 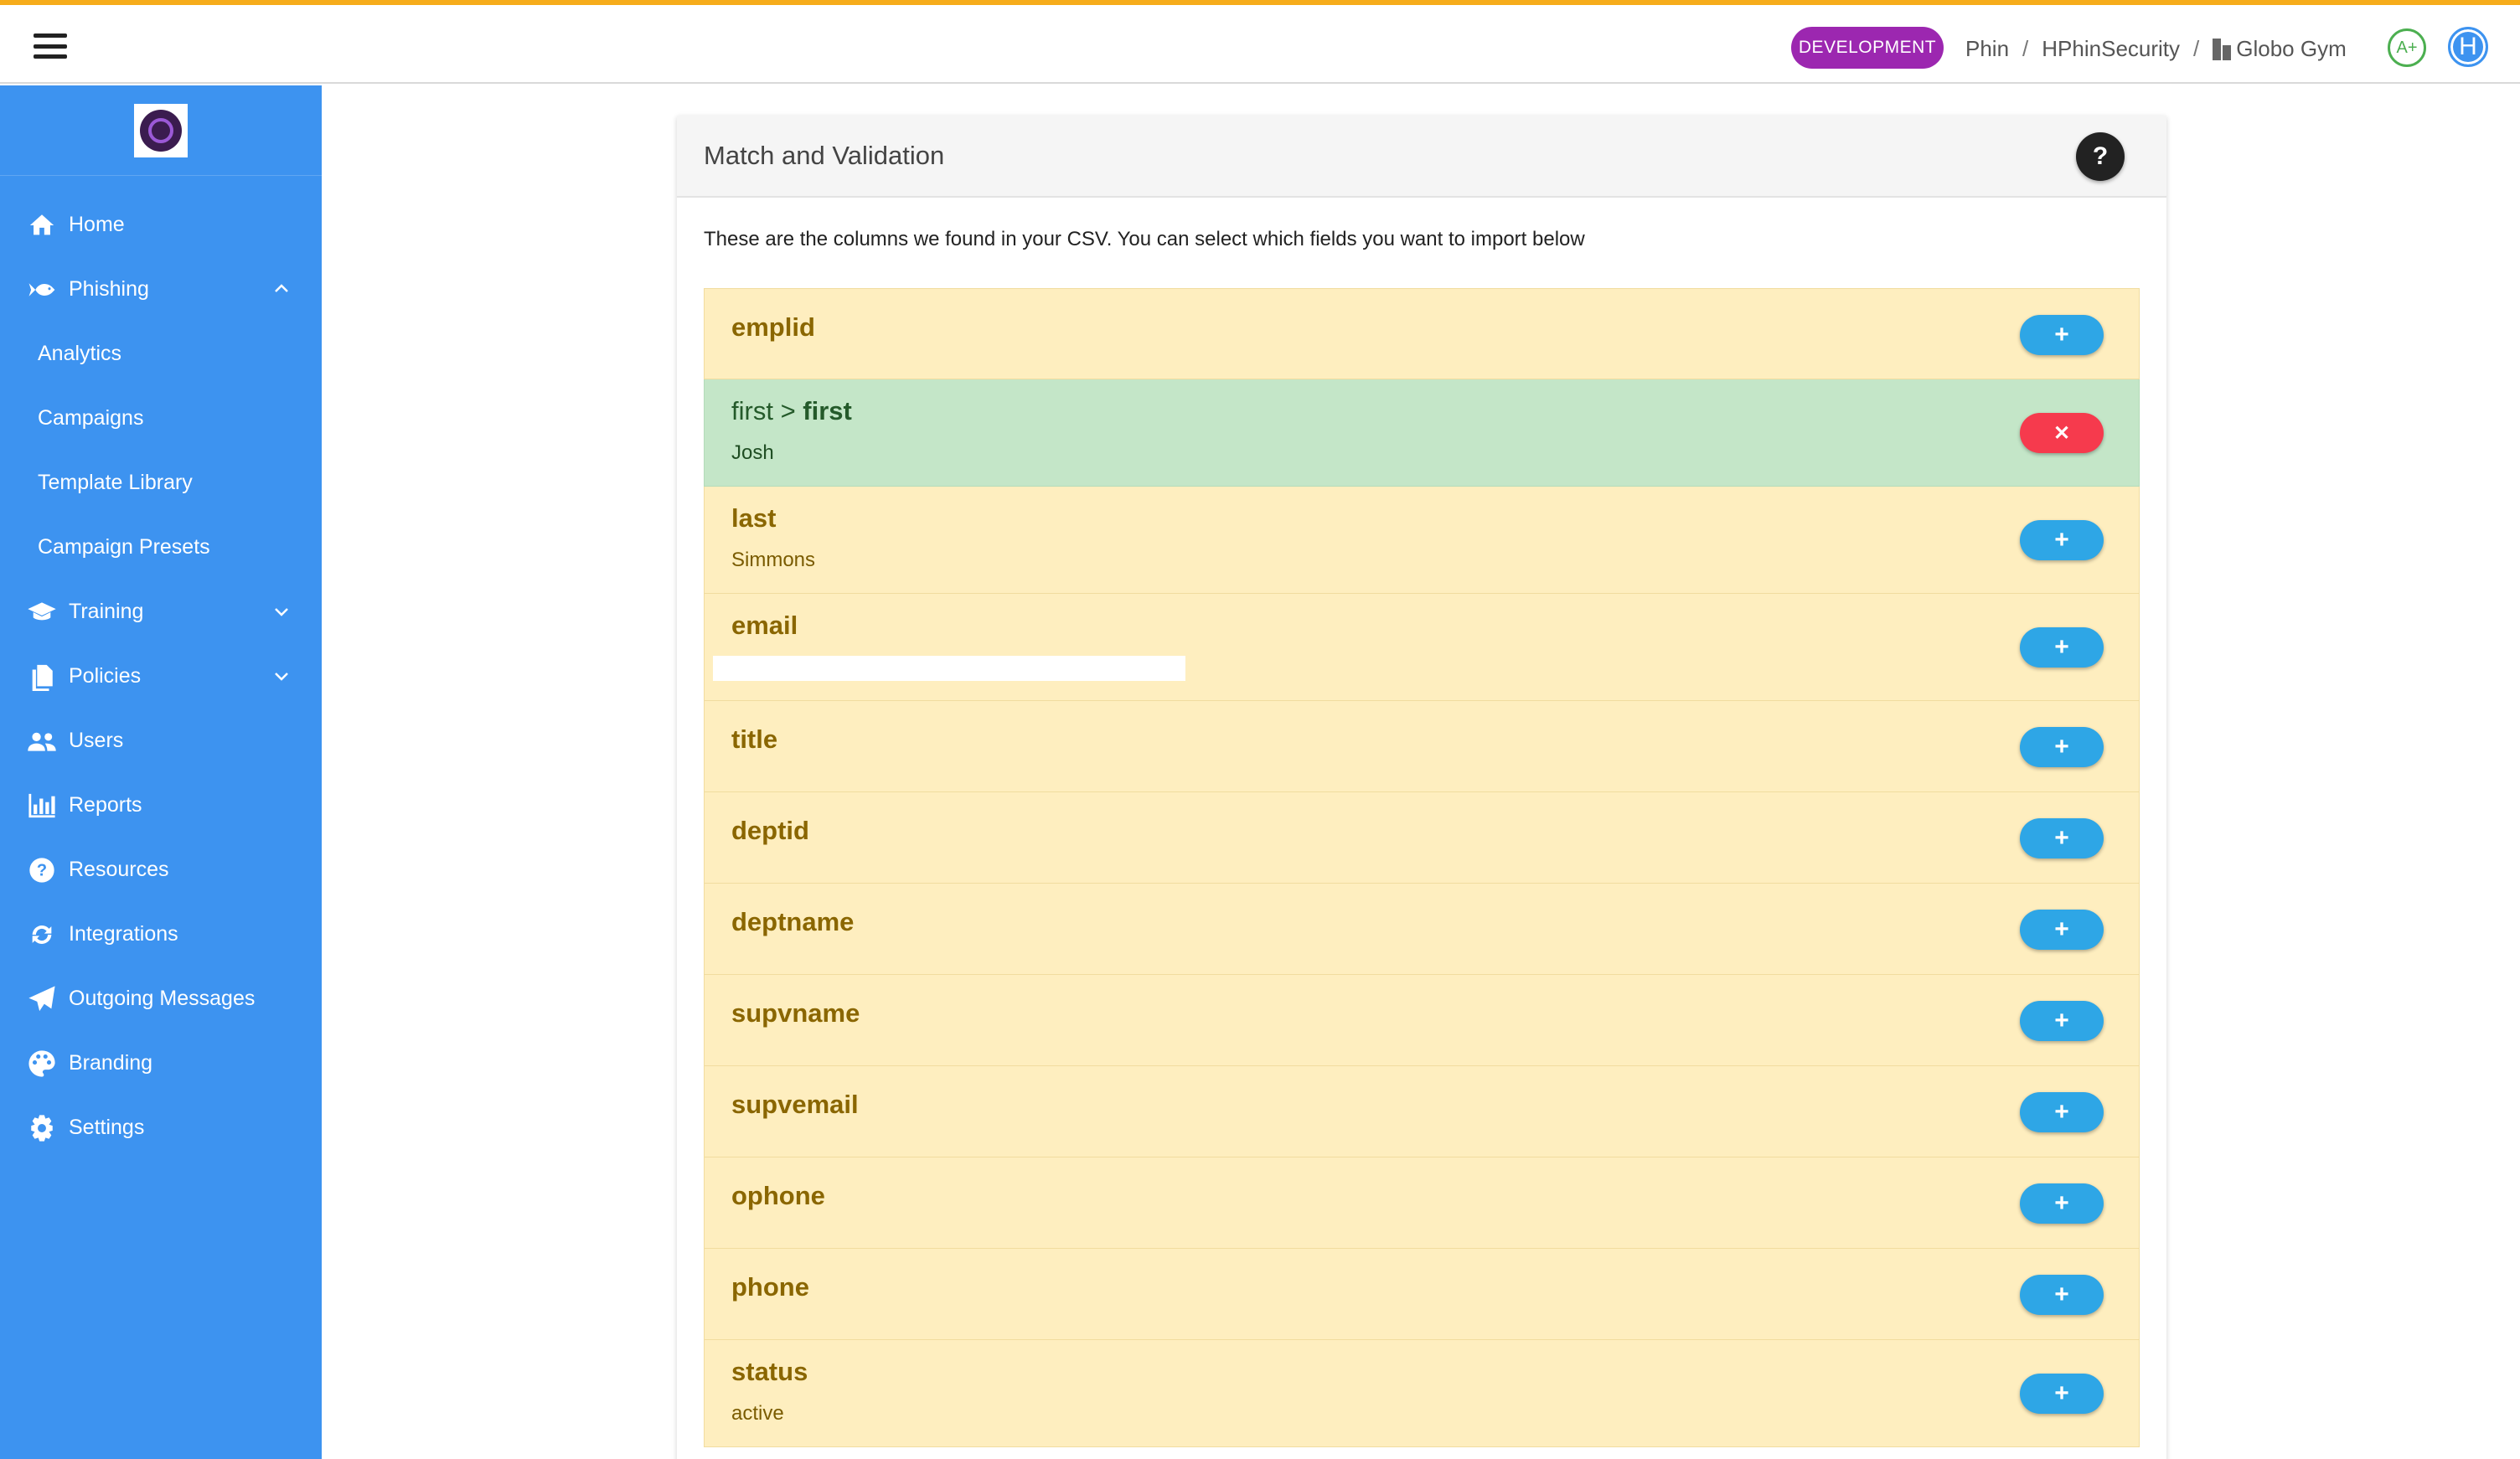 I want to click on column-row: deptid +, so click(x=1422, y=838).